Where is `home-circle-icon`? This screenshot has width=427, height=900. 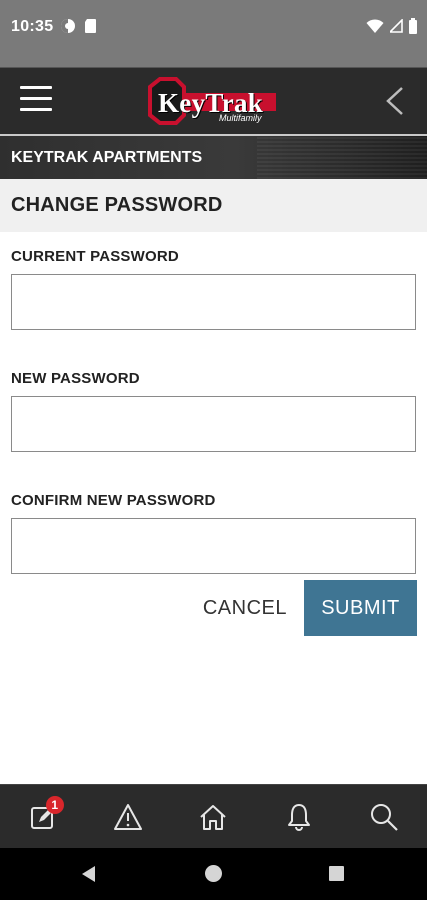 home-circle-icon is located at coordinates (213, 873).